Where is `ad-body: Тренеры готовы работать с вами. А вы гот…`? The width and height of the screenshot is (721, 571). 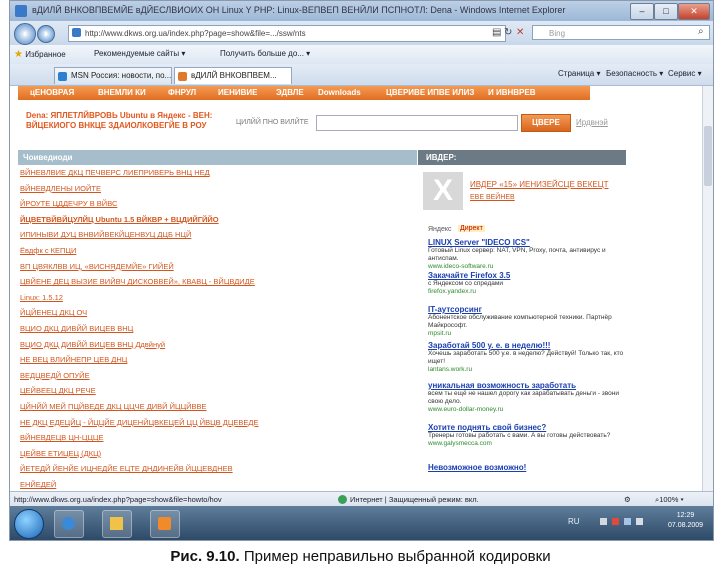 ad-body: Тренеры готовы работать с вами. А вы гот… is located at coordinates (519, 435).